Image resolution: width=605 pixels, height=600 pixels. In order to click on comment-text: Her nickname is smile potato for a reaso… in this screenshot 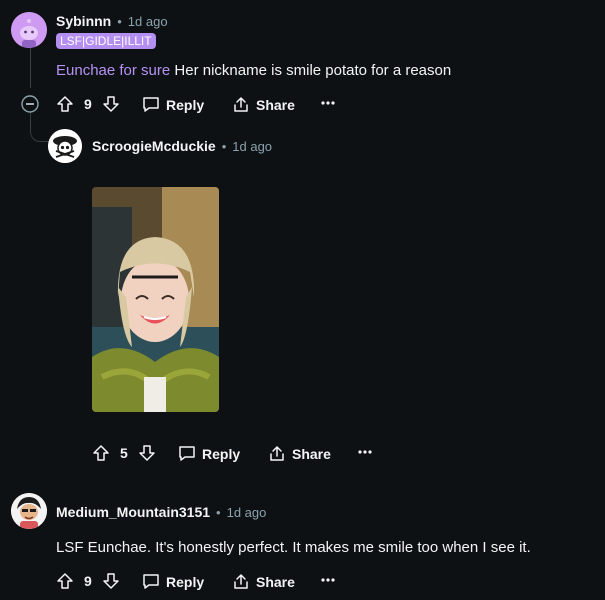, I will do `click(313, 70)`.